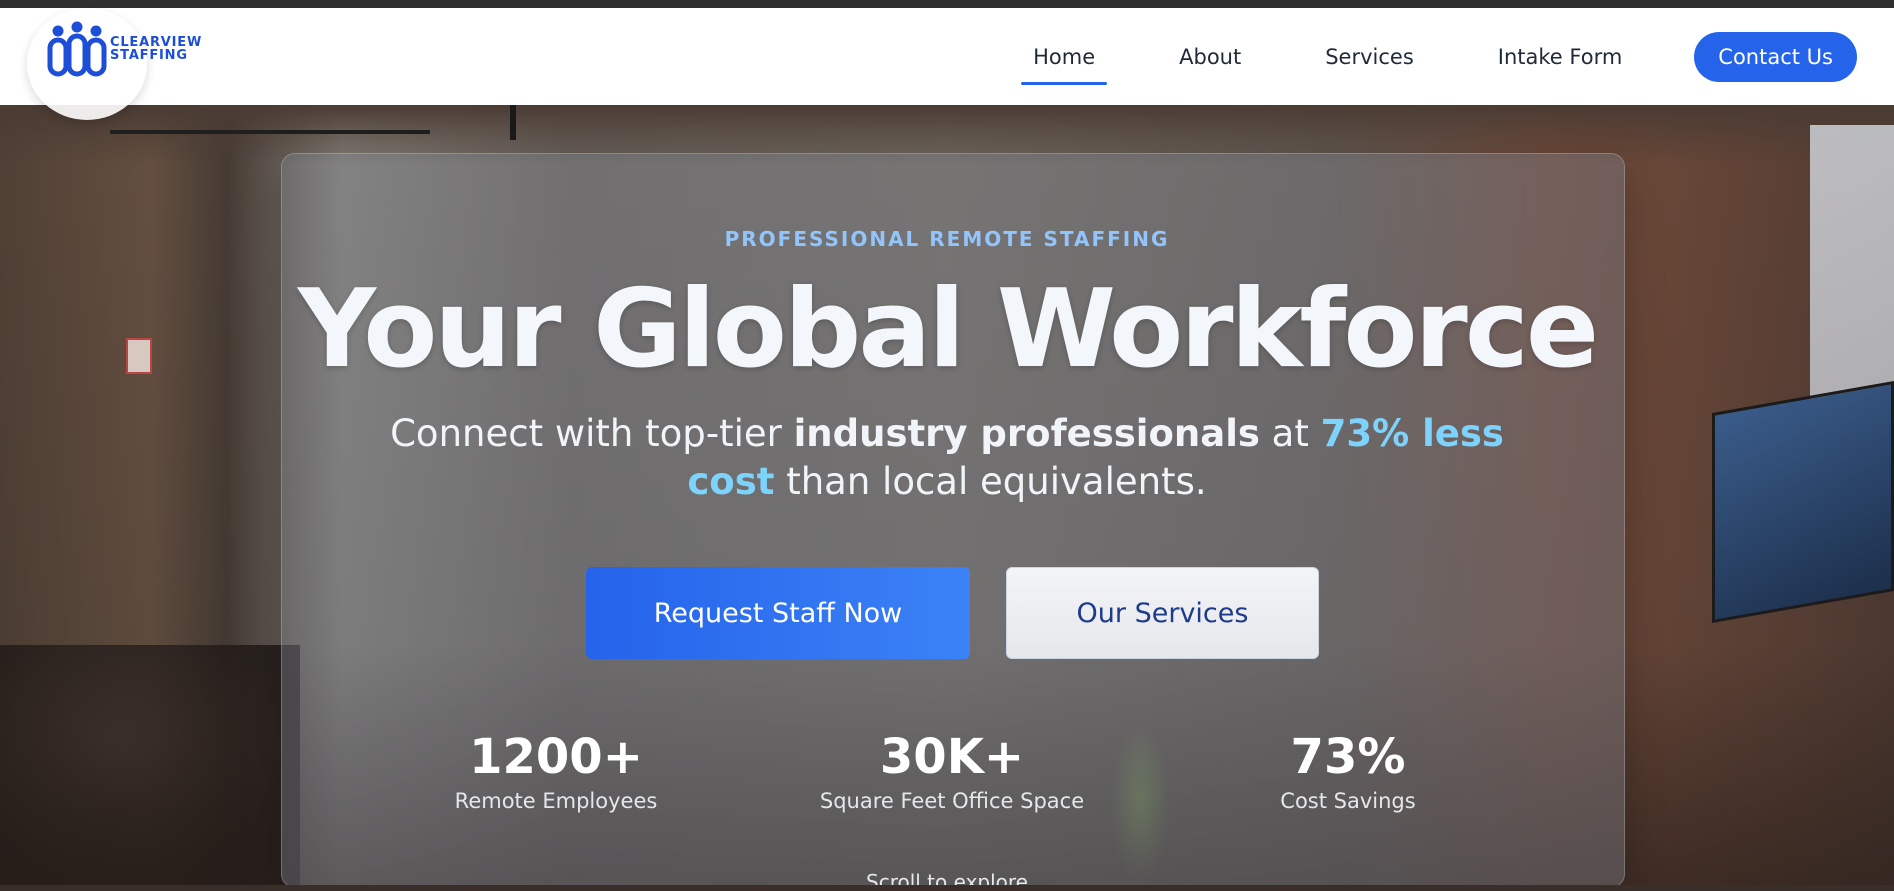 The image size is (1894, 891). I want to click on stat-cost-savings: 73% Cost Savings, so click(1348, 770).